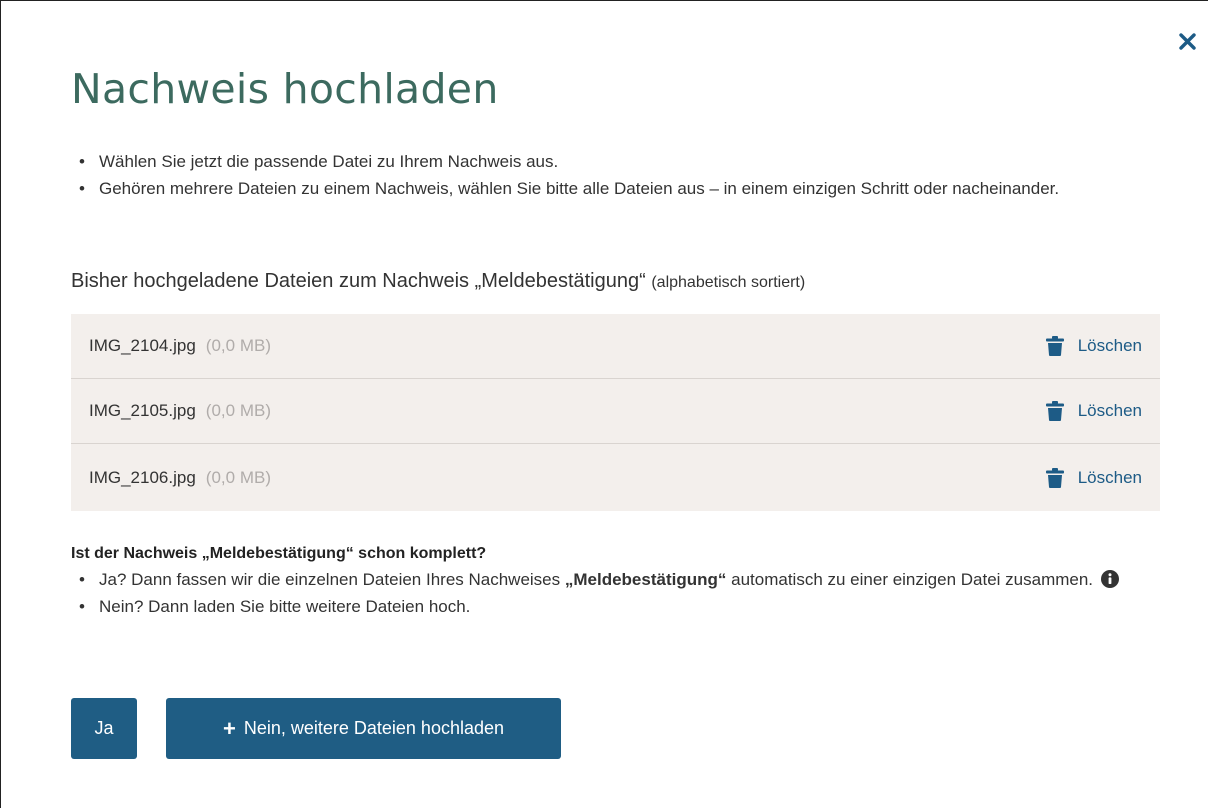 This screenshot has width=1209, height=809. I want to click on file-row: IMG_2106.jpg (0,0 MB) Löschen, so click(615, 477).